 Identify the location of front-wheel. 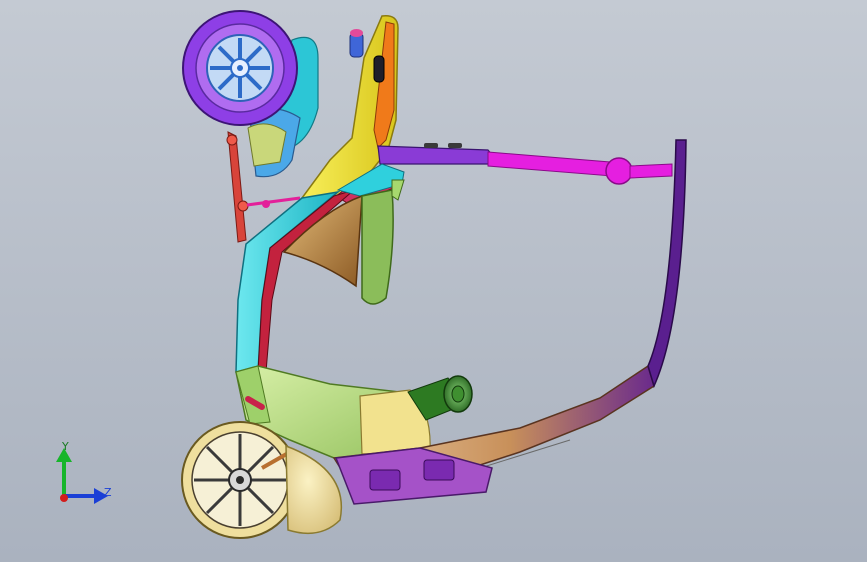
(250, 94).